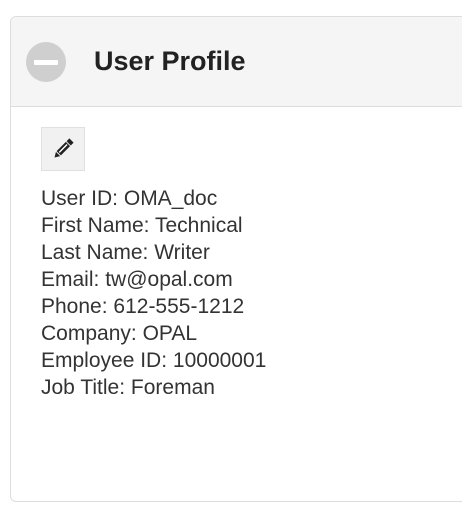  What do you see at coordinates (142, 225) in the screenshot?
I see `field-first-name: First Name: Technical` at bounding box center [142, 225].